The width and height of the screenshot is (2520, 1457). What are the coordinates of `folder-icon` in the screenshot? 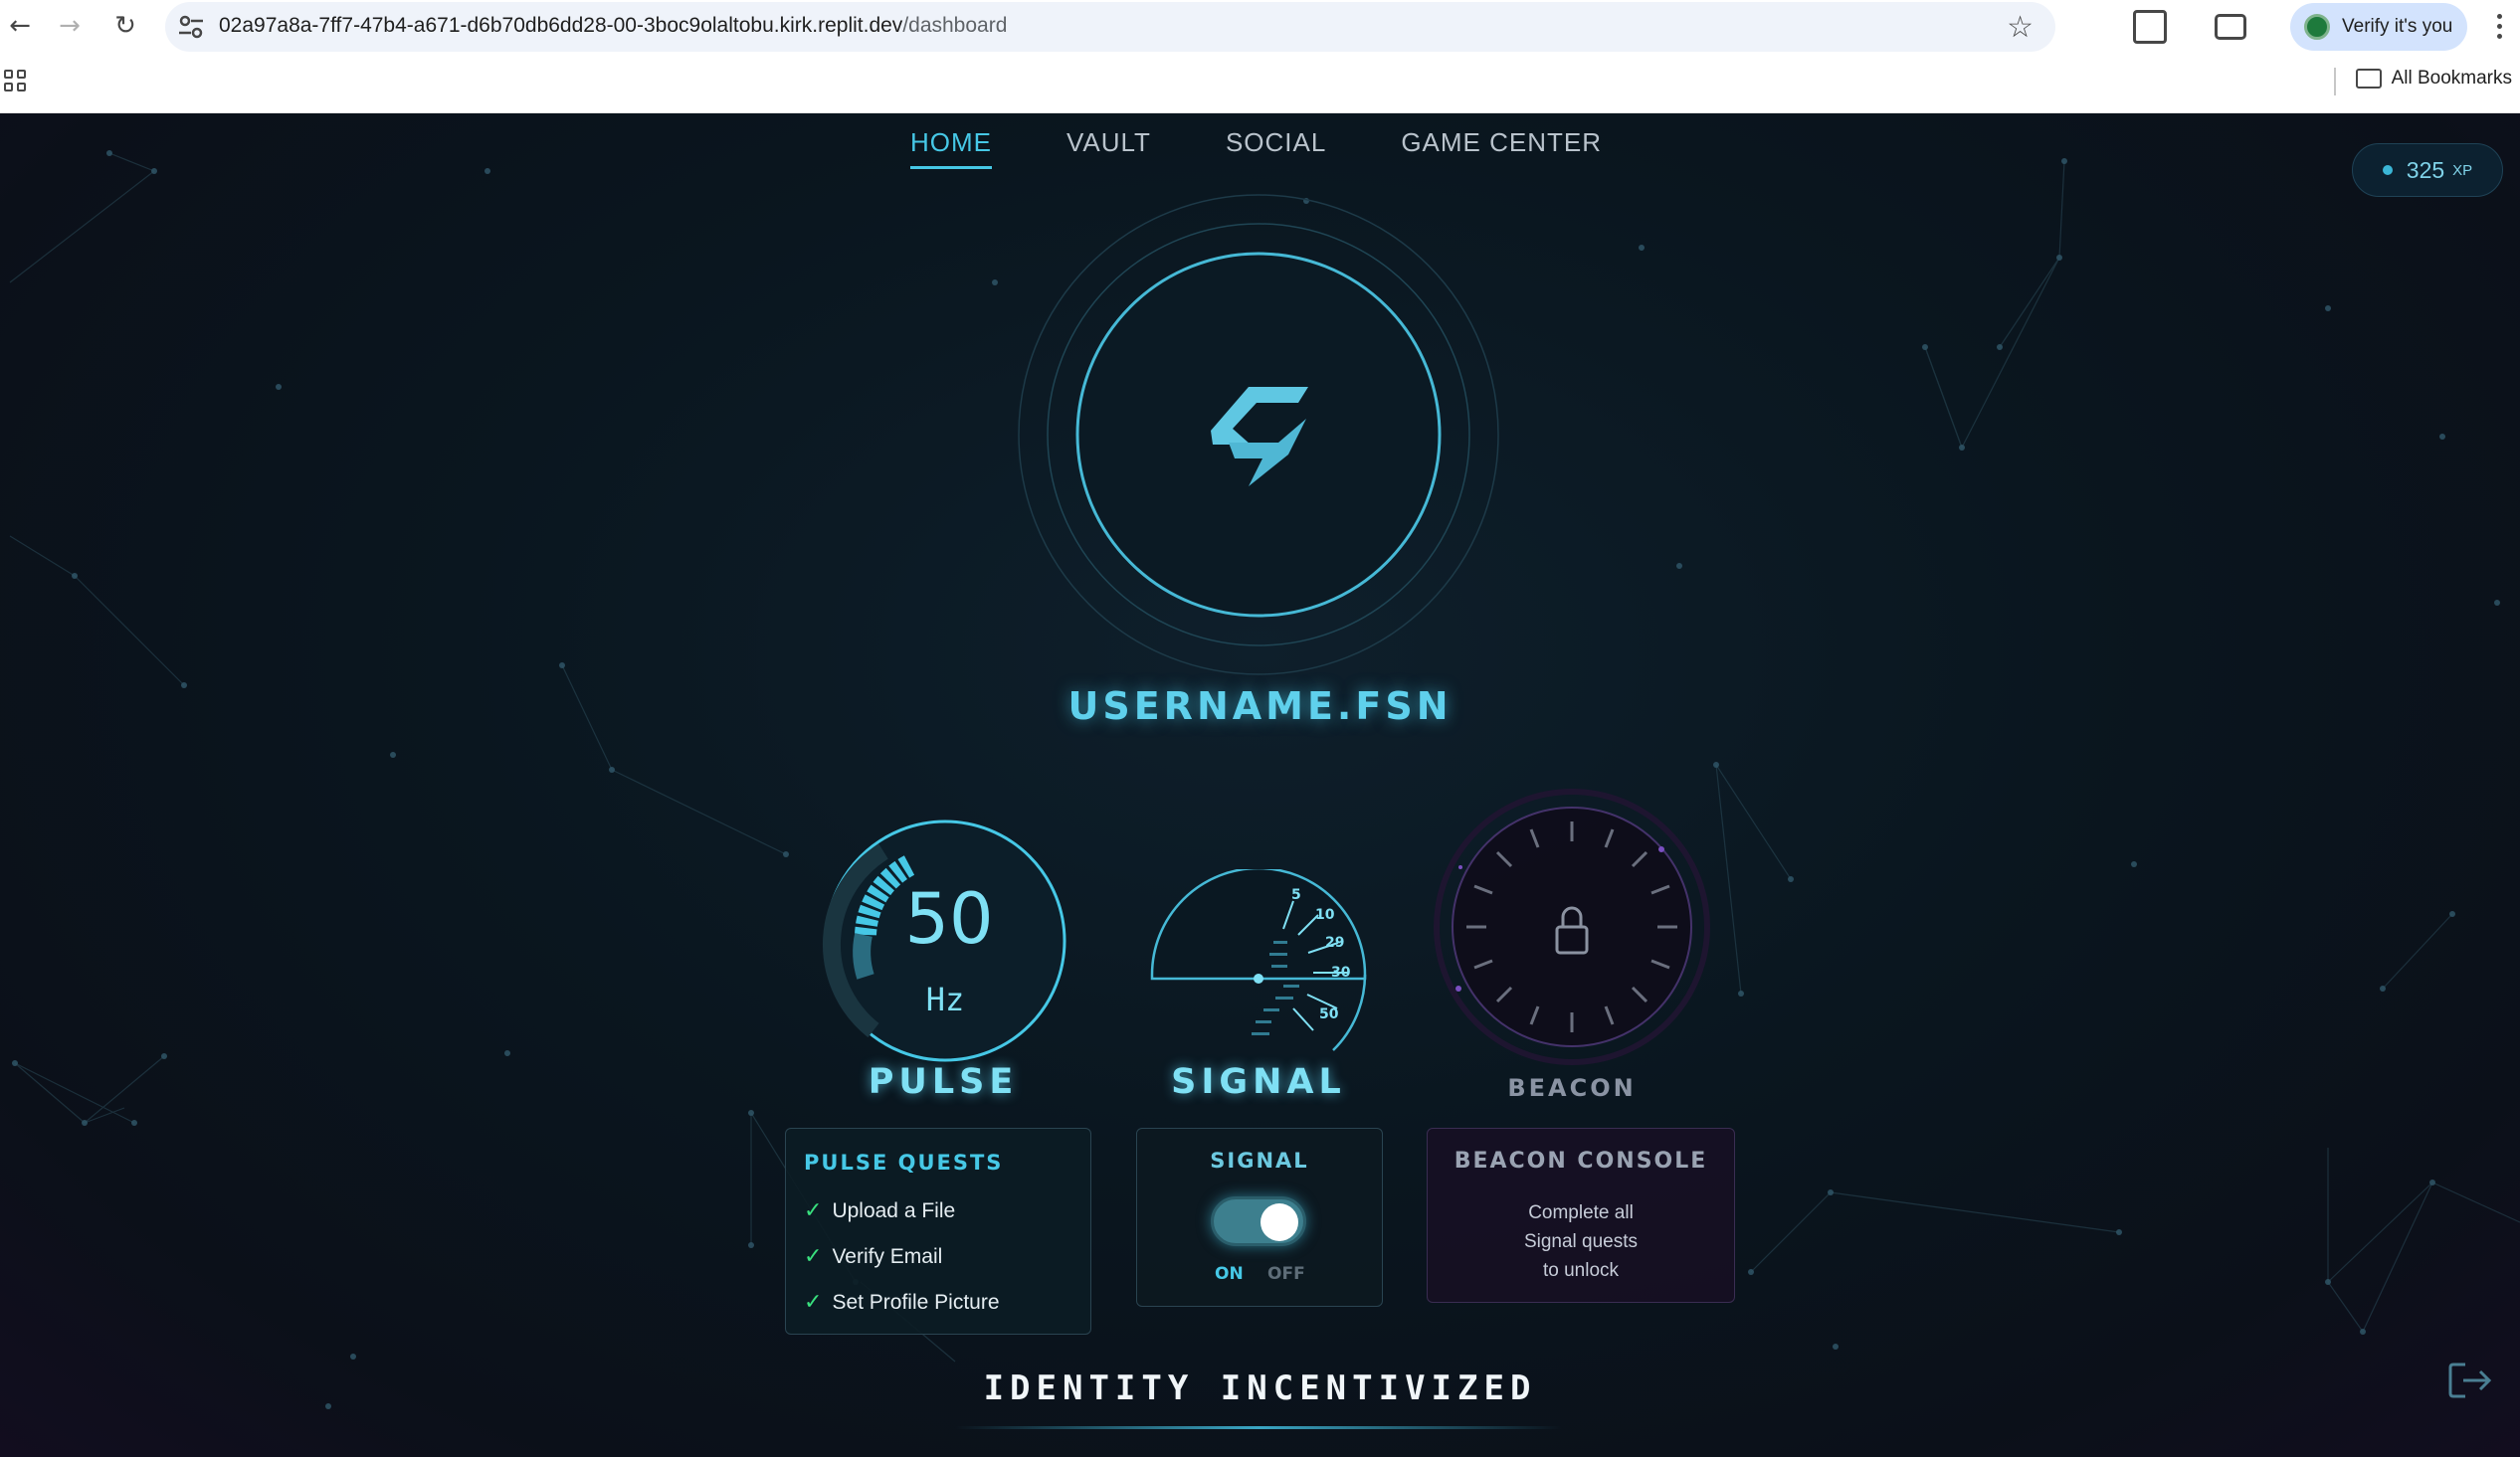 It's located at (2368, 79).